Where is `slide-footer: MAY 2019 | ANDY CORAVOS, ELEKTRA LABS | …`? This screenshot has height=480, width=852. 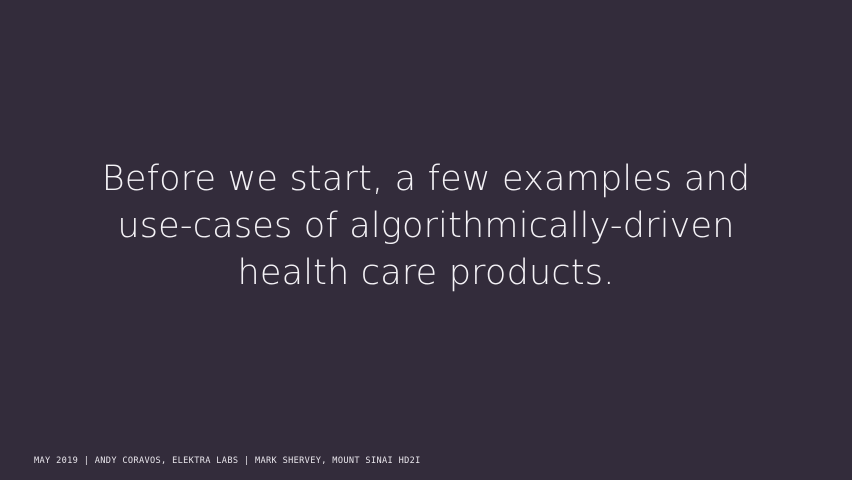 slide-footer: MAY 2019 | ANDY CORAVOS, ELEKTRA LABS | … is located at coordinates (227, 461).